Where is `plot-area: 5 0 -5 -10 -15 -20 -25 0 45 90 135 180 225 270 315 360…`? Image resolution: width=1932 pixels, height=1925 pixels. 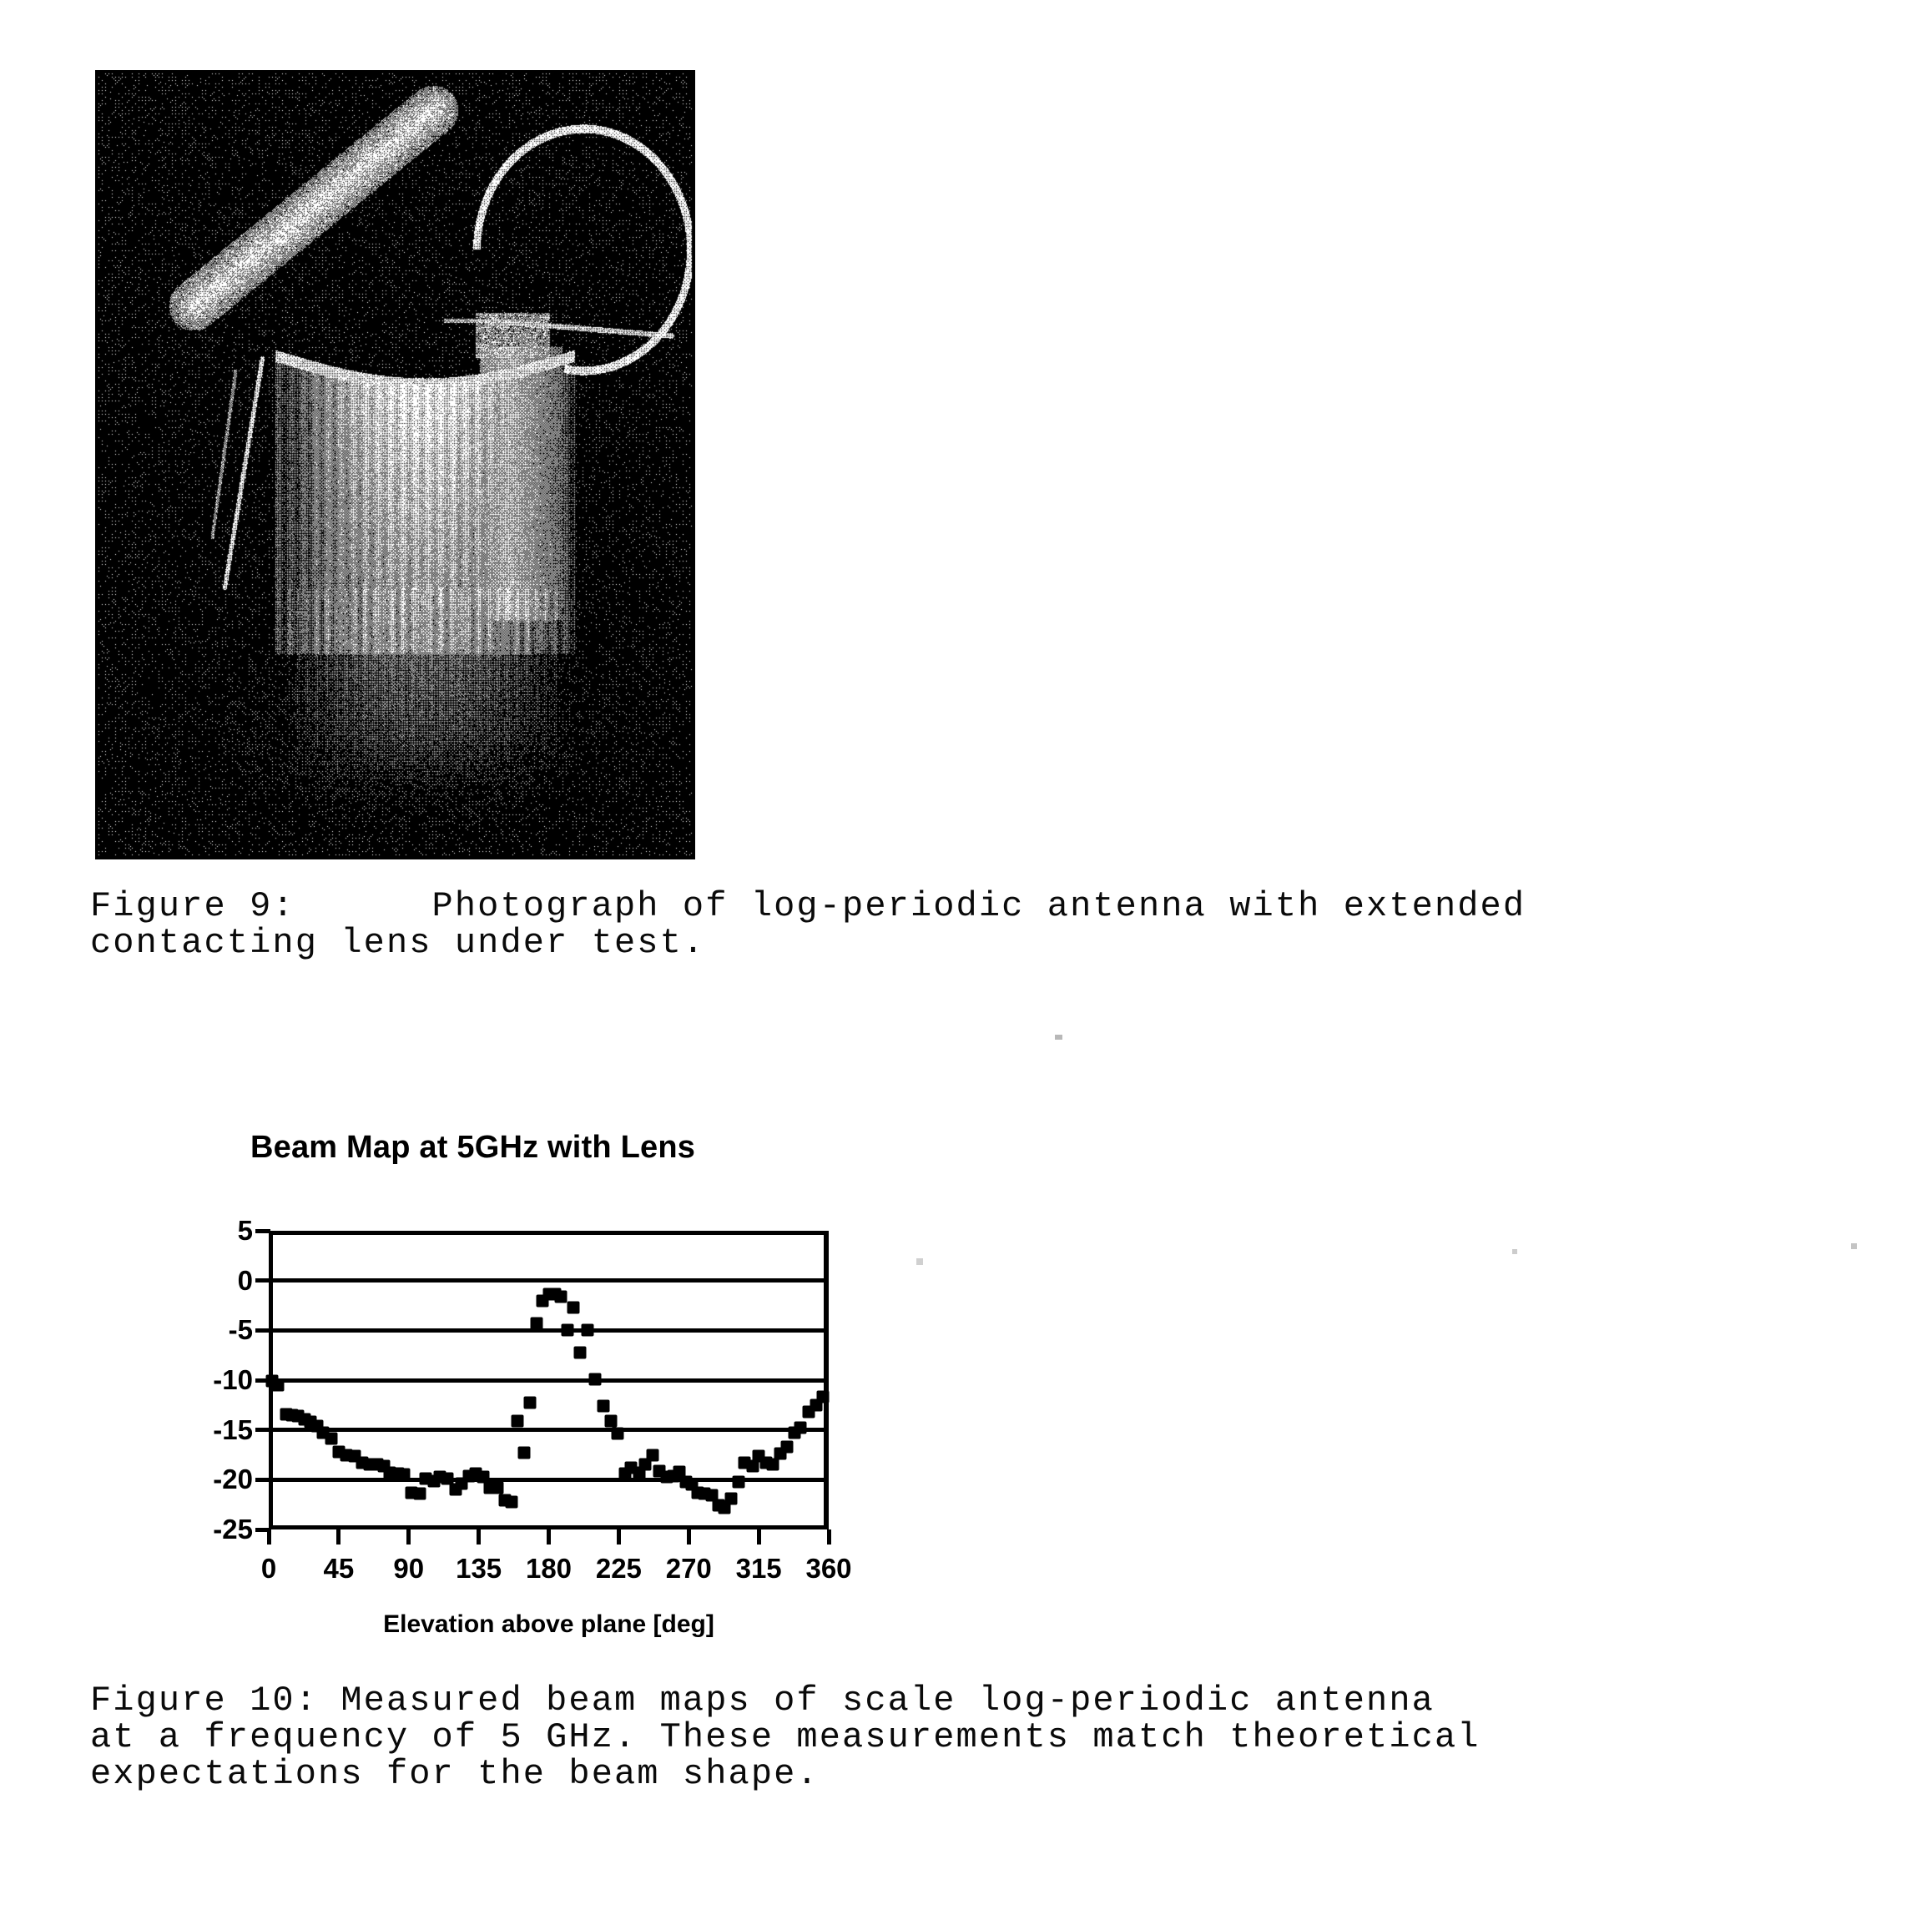 plot-area: 5 0 -5 -10 -15 -20 -25 0 45 90 135 180 225 270 315 360… is located at coordinates (532, 1426).